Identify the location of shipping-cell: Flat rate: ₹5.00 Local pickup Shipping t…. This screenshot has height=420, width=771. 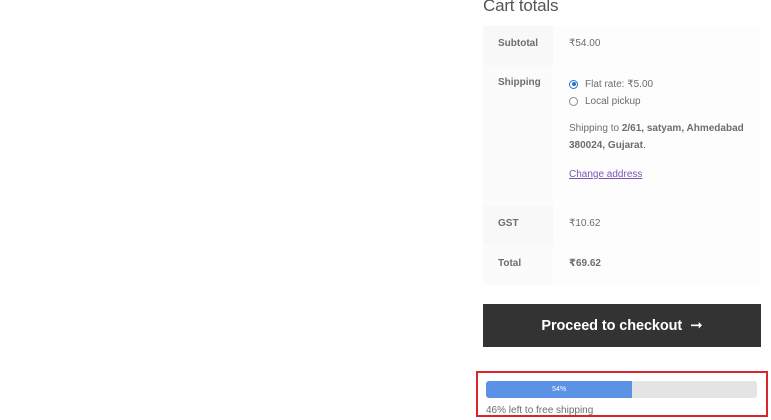
(657, 135).